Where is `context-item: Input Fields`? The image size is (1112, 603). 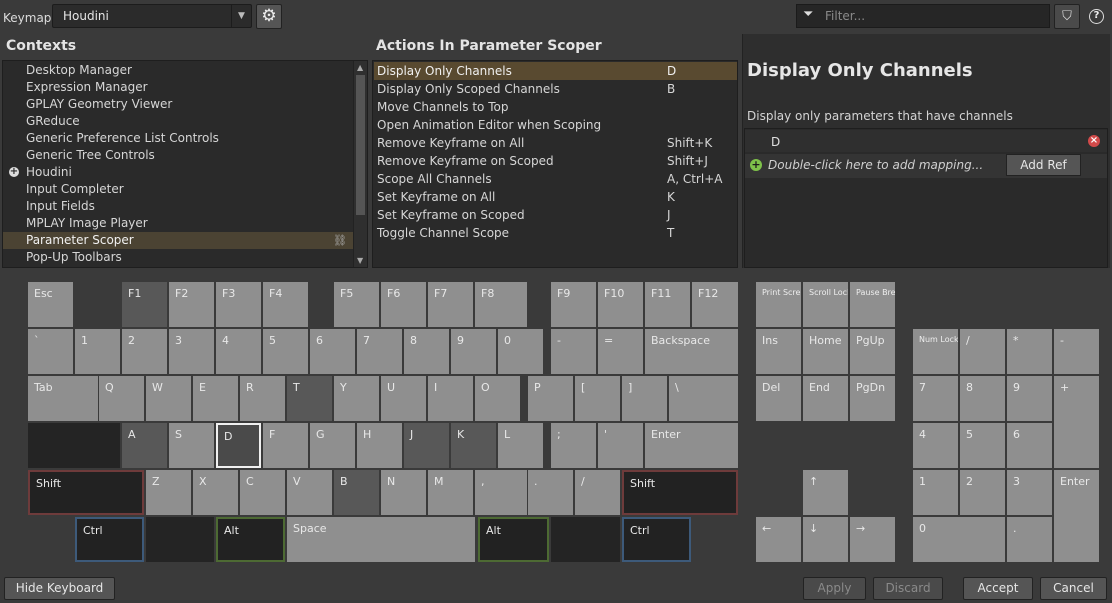 context-item: Input Fields is located at coordinates (178, 206).